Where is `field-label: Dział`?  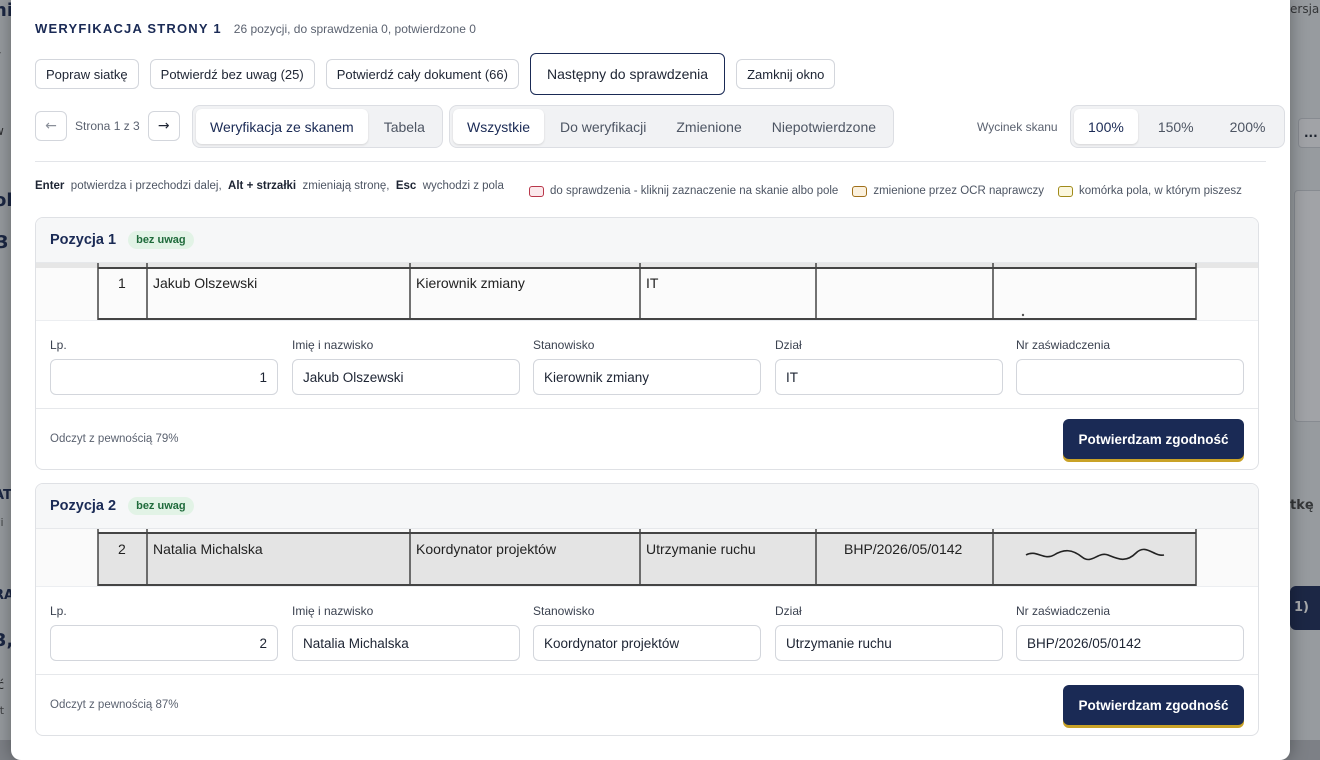
field-label: Dział is located at coordinates (788, 611).